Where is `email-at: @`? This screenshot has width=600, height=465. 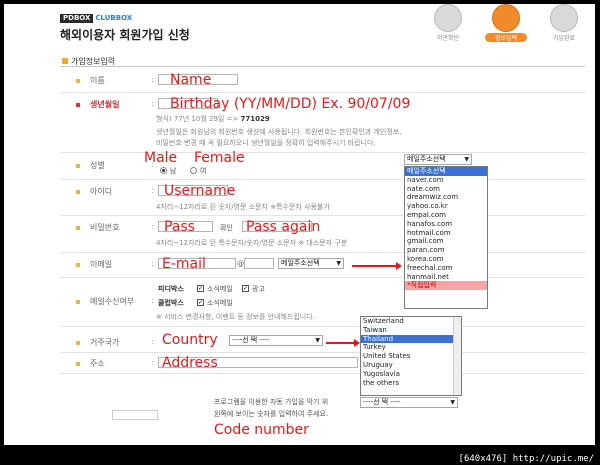
email-at: @ is located at coordinates (240, 264).